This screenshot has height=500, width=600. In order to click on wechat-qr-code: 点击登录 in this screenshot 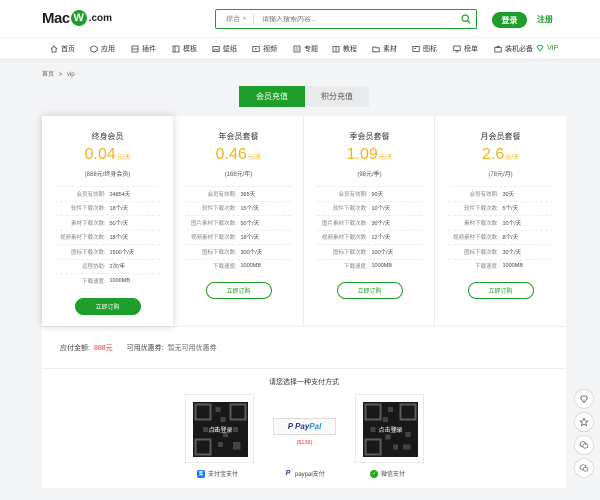, I will do `click(390, 429)`.